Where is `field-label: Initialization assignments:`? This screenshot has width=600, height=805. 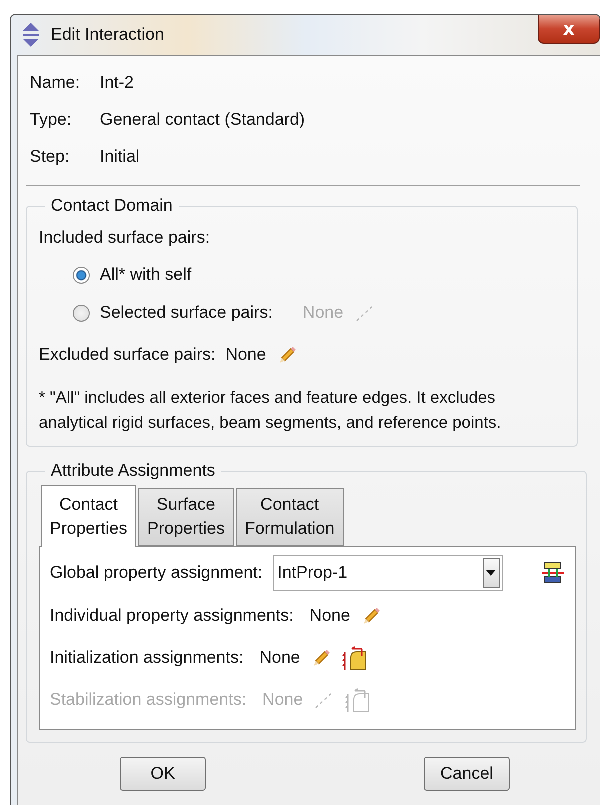
field-label: Initialization assignments: is located at coordinates (147, 658).